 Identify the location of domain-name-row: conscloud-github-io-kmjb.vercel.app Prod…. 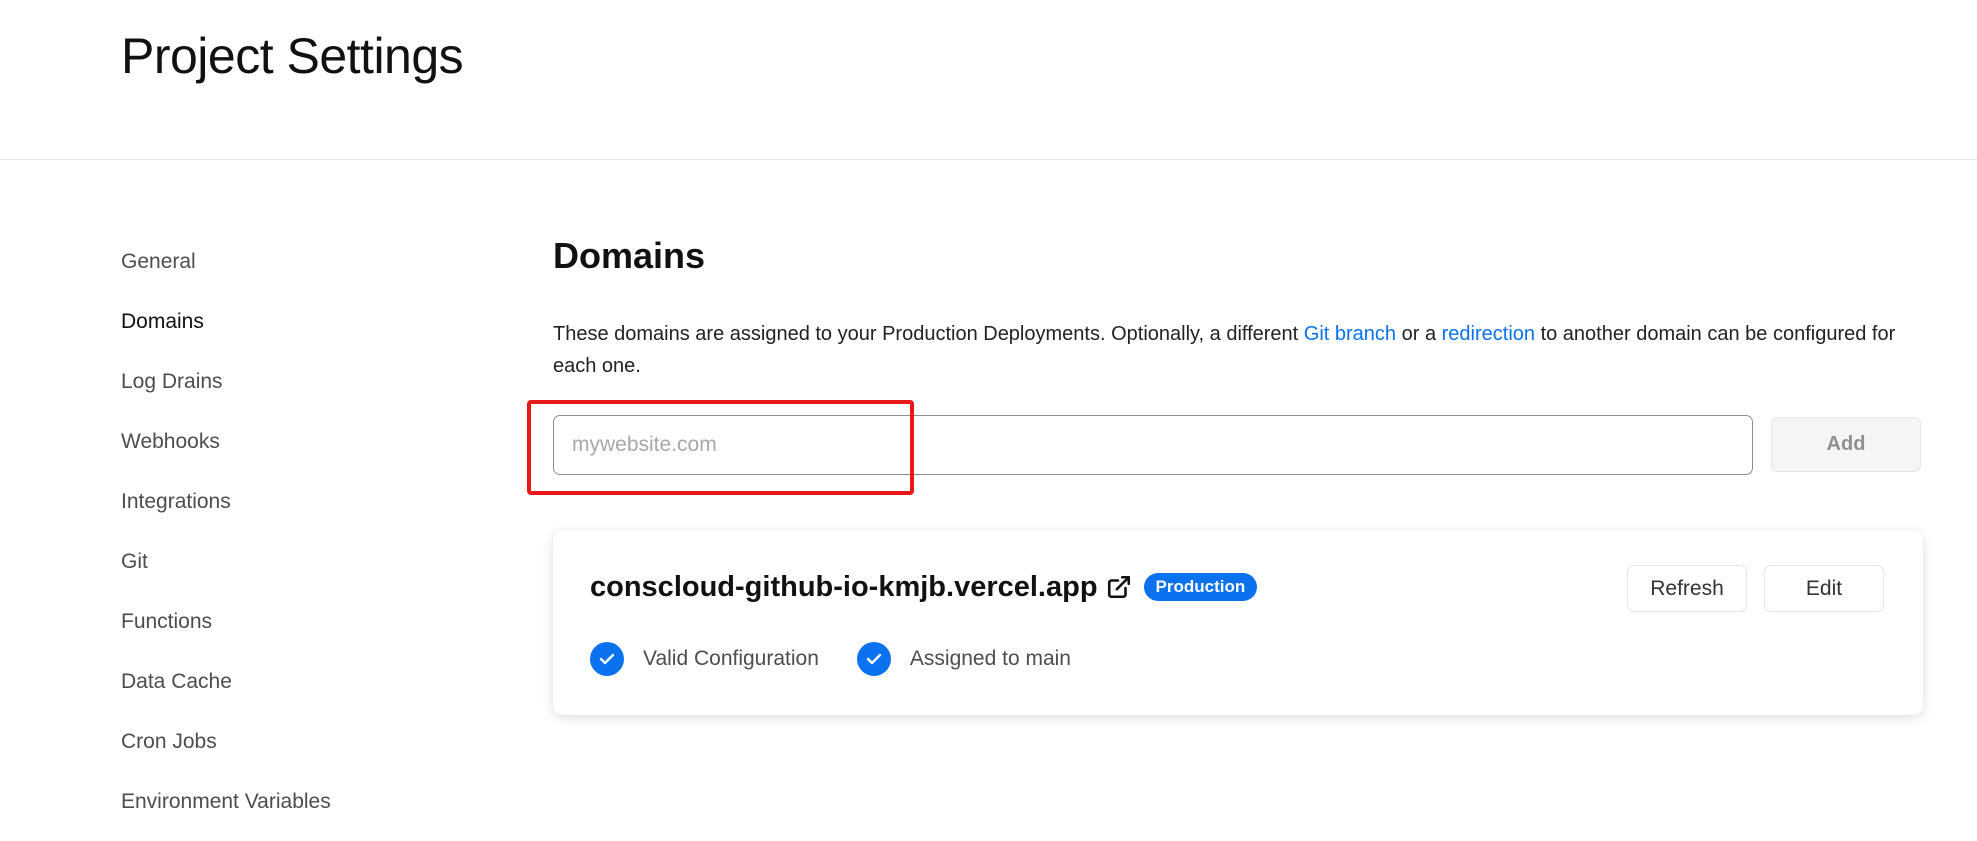
(924, 587).